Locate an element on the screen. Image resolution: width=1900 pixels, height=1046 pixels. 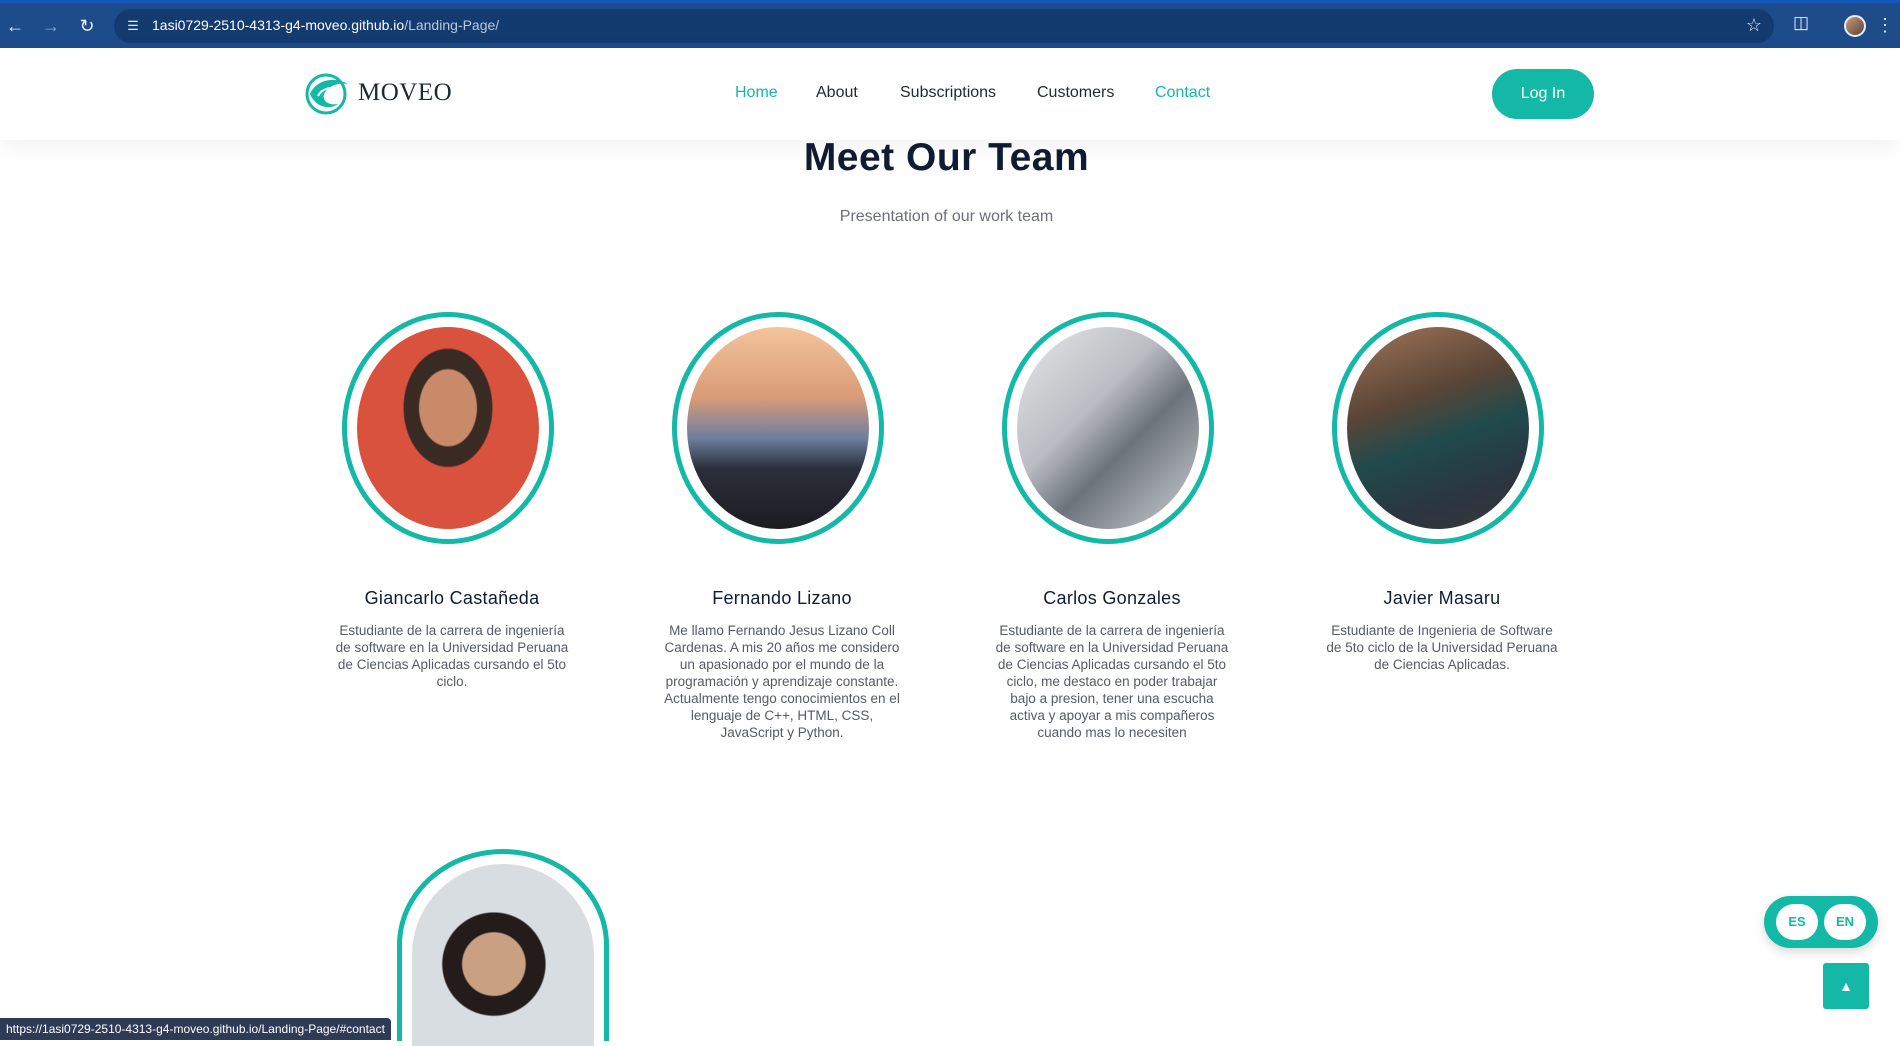
member-name: Carlos Gonzales is located at coordinates (1112, 598).